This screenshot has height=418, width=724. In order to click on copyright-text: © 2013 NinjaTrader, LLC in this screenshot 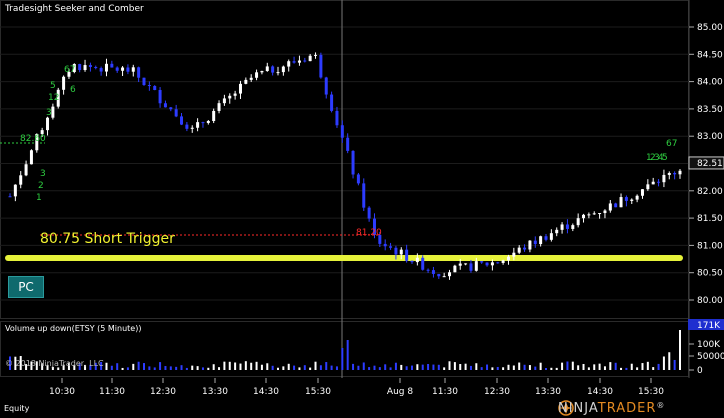, I will do `click(54, 363)`.